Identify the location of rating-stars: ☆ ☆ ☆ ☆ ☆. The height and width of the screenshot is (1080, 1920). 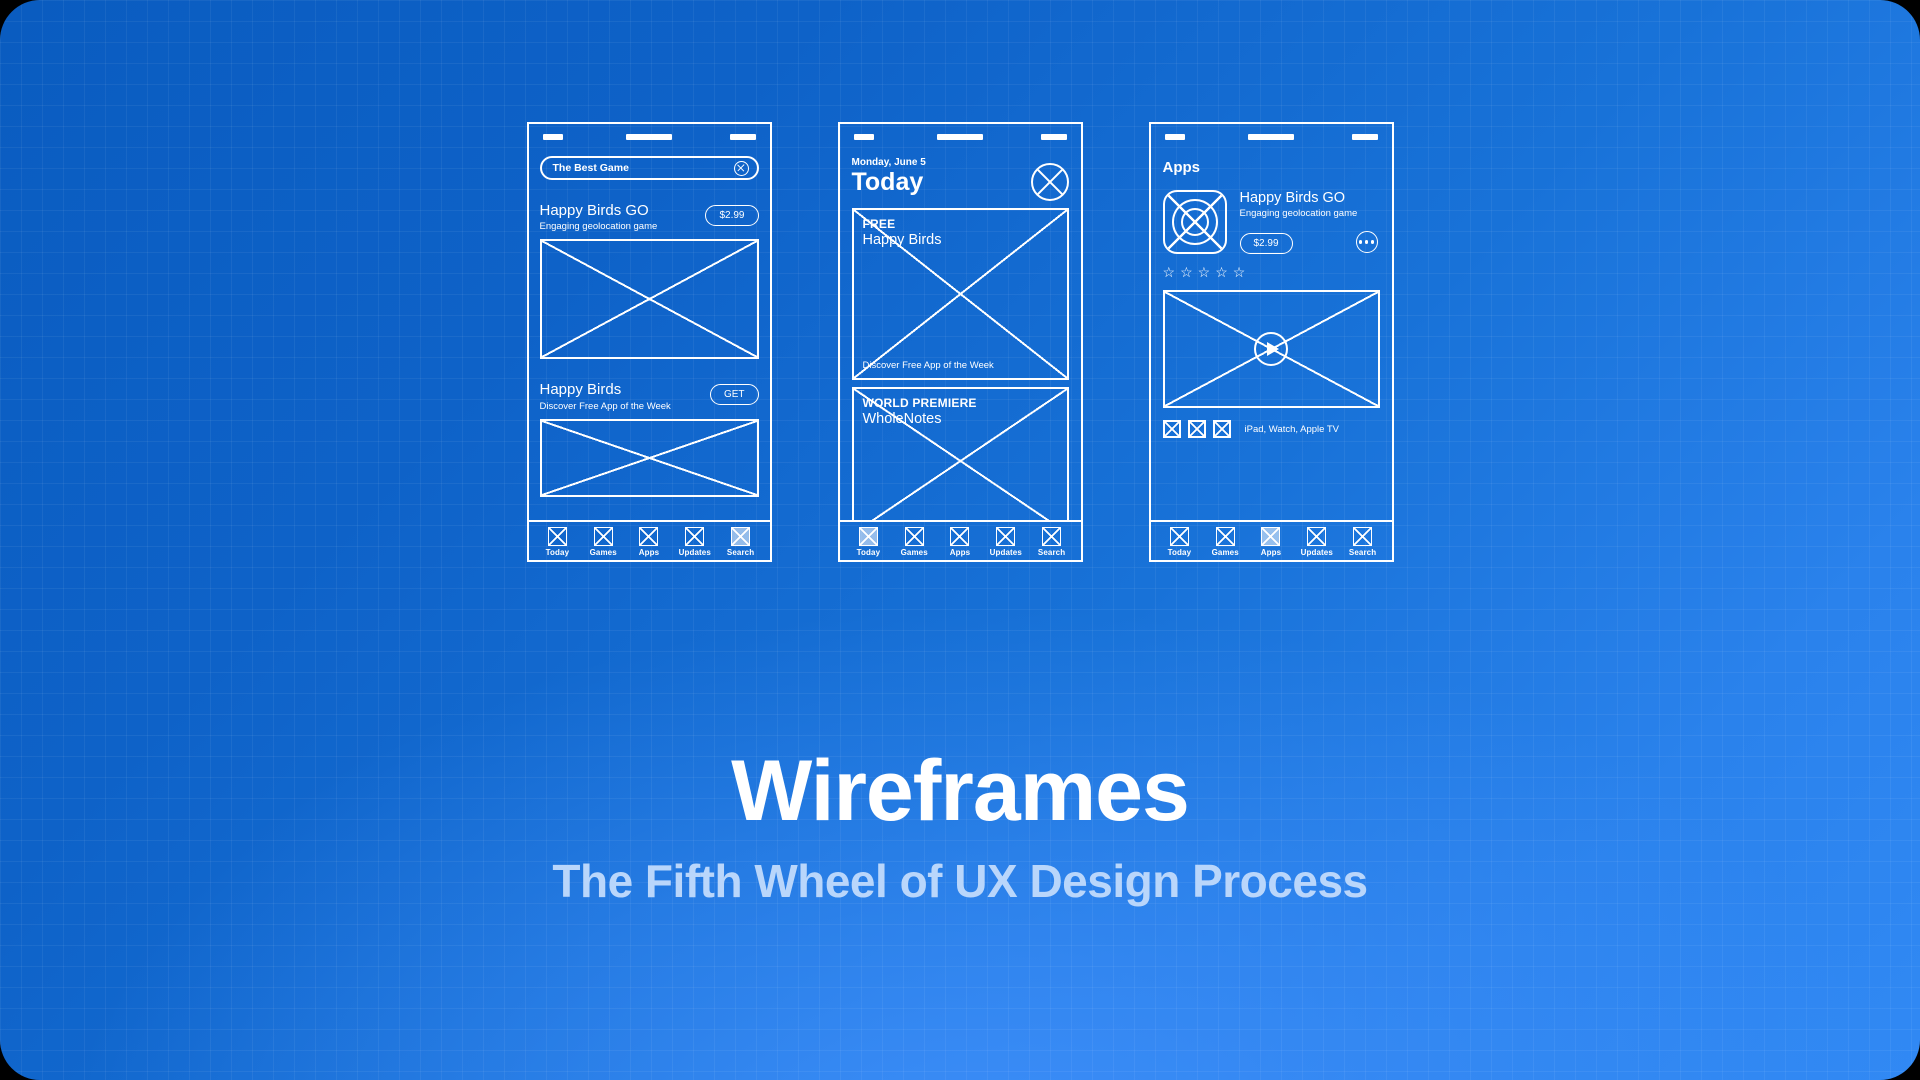
(1271, 272).